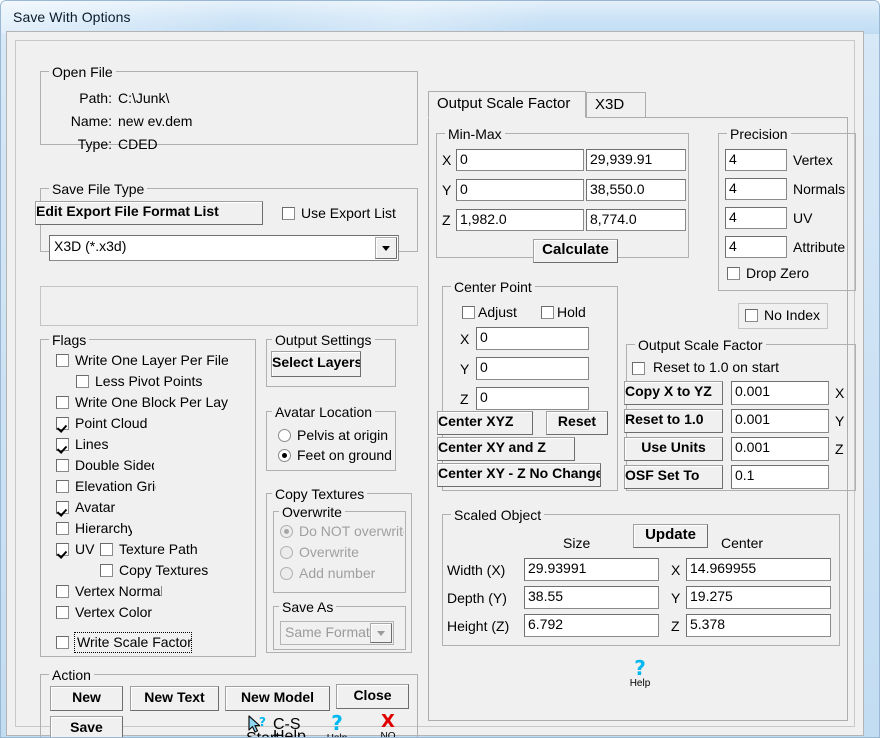  Describe the element at coordinates (323, 340) in the screenshot. I see `output-settings-caption: Output Settings` at that location.